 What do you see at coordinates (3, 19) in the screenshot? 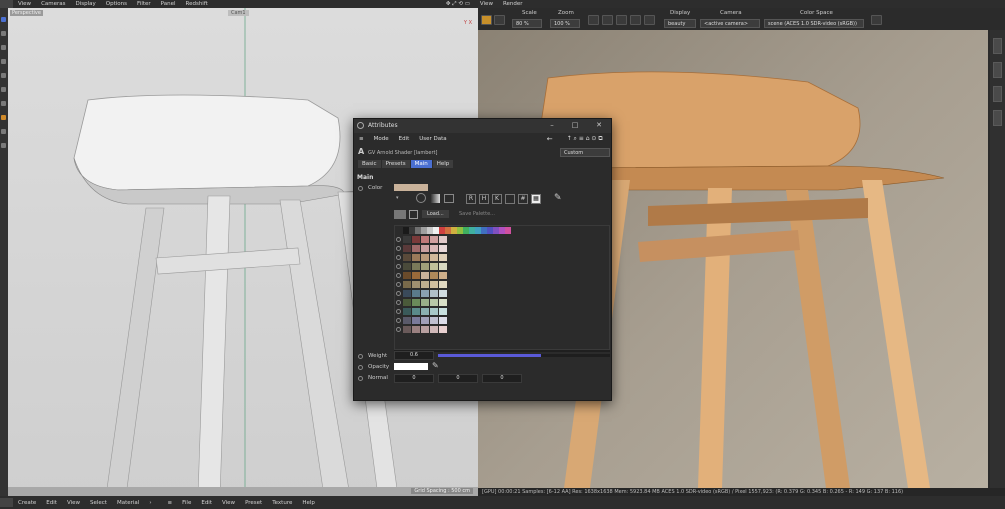
I see `move-tool-icon` at bounding box center [3, 19].